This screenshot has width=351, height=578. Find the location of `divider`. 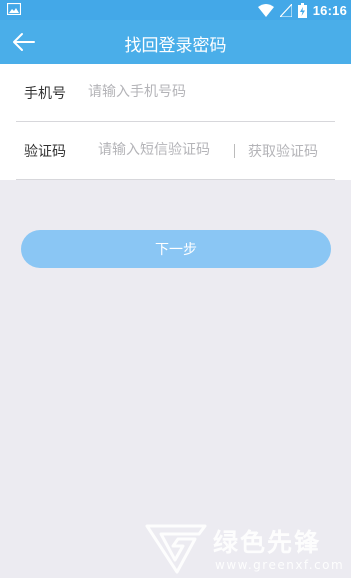

divider is located at coordinates (234, 151).